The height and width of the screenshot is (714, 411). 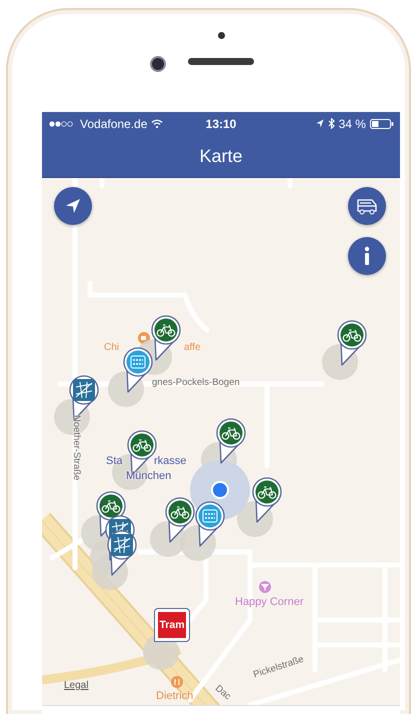 What do you see at coordinates (221, 35) in the screenshot?
I see `sensor-dot` at bounding box center [221, 35].